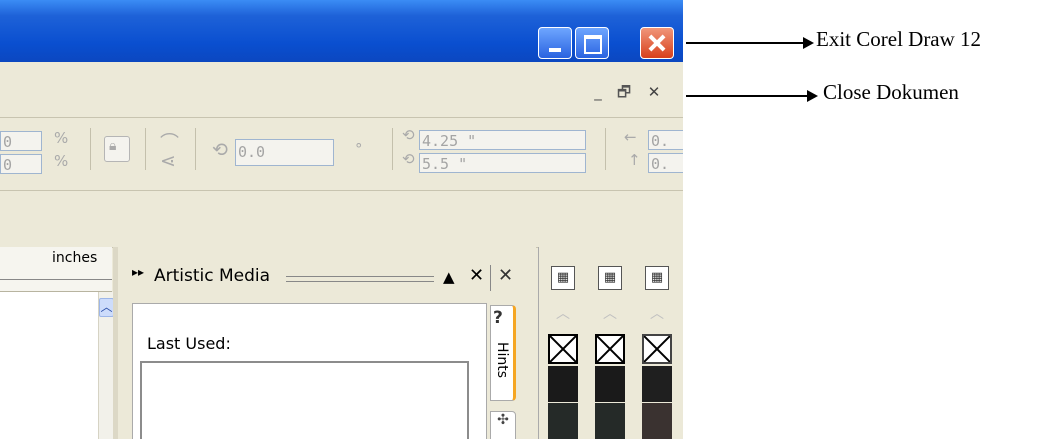 The image size is (1060, 439). Describe the element at coordinates (503, 420) in the screenshot. I see `artistic-media-icon: ✣` at that location.